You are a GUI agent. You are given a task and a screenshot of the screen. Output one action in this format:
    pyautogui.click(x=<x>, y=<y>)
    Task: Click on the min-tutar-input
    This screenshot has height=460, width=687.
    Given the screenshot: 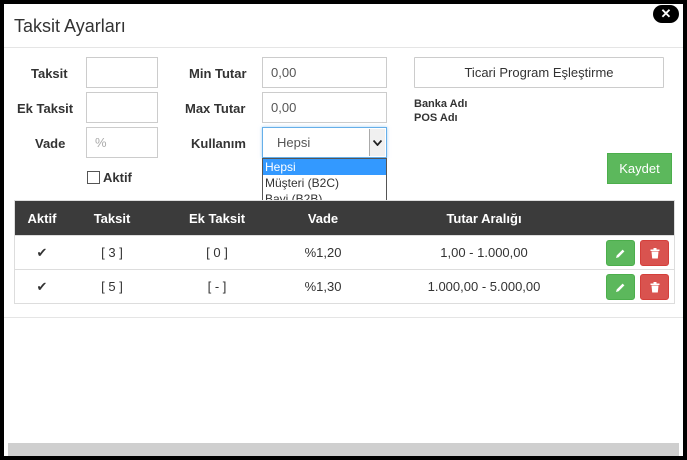 What is the action you would take?
    pyautogui.click(x=324, y=72)
    